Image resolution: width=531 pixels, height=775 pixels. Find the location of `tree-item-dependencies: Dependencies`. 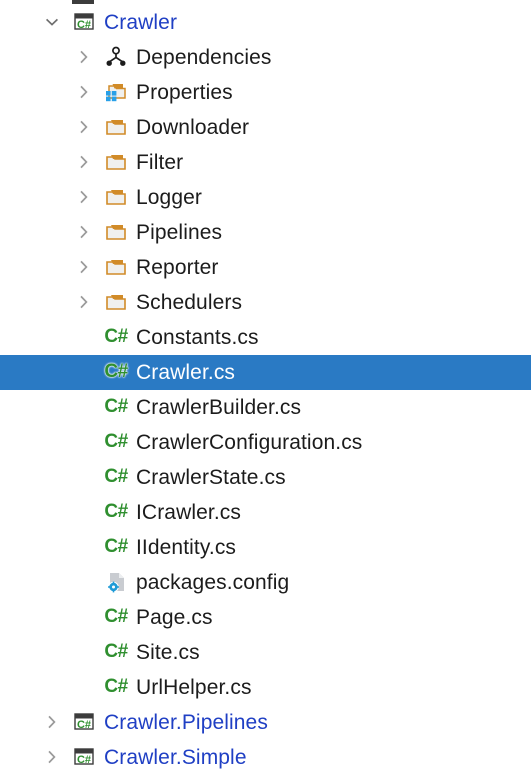

tree-item-dependencies: Dependencies is located at coordinates (265, 57).